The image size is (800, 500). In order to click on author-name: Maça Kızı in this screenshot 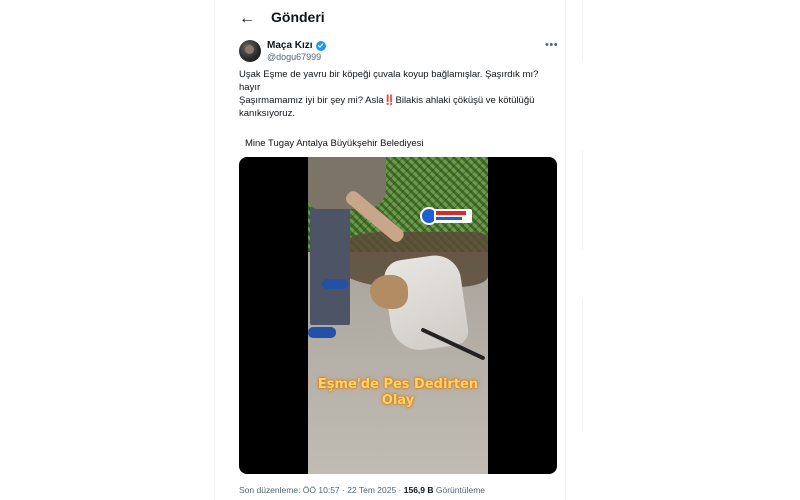, I will do `click(290, 45)`.